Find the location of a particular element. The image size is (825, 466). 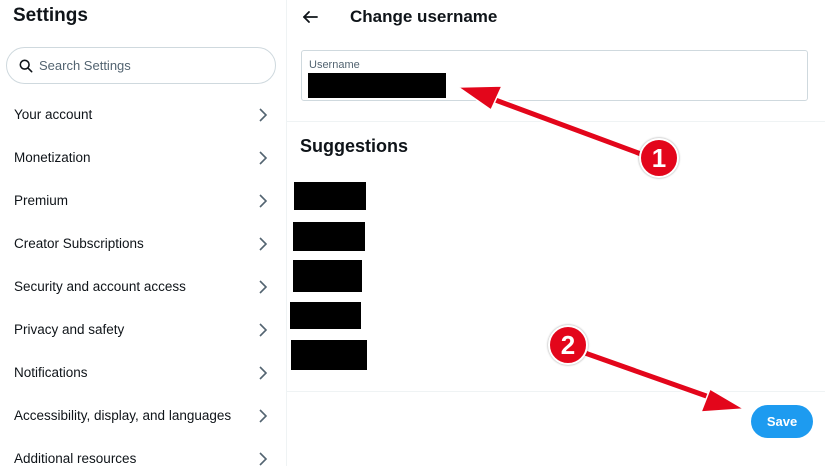

sidebar-item-monetization: Monetization is located at coordinates (143, 157).